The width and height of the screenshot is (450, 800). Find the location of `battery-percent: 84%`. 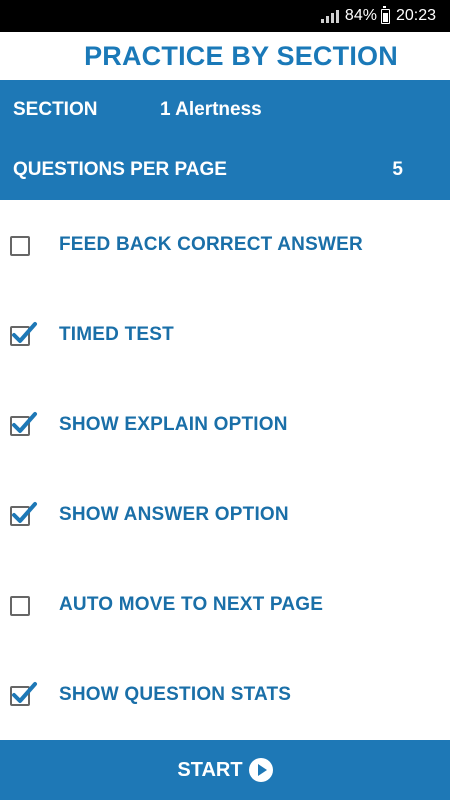

battery-percent: 84% is located at coordinates (360, 15).